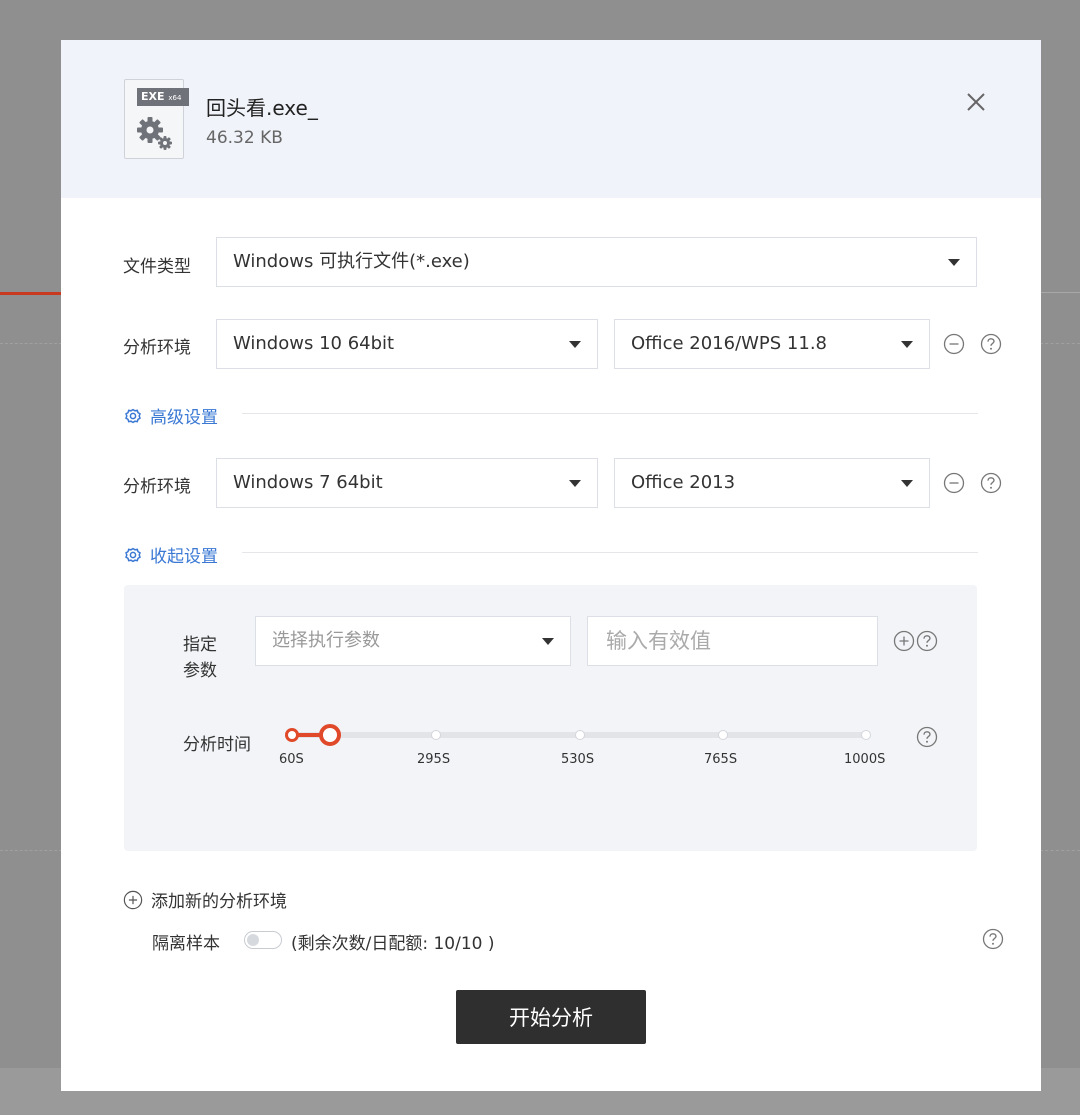  Describe the element at coordinates (184, 418) in the screenshot. I see `advanced-settings-label: 高级设置` at that location.